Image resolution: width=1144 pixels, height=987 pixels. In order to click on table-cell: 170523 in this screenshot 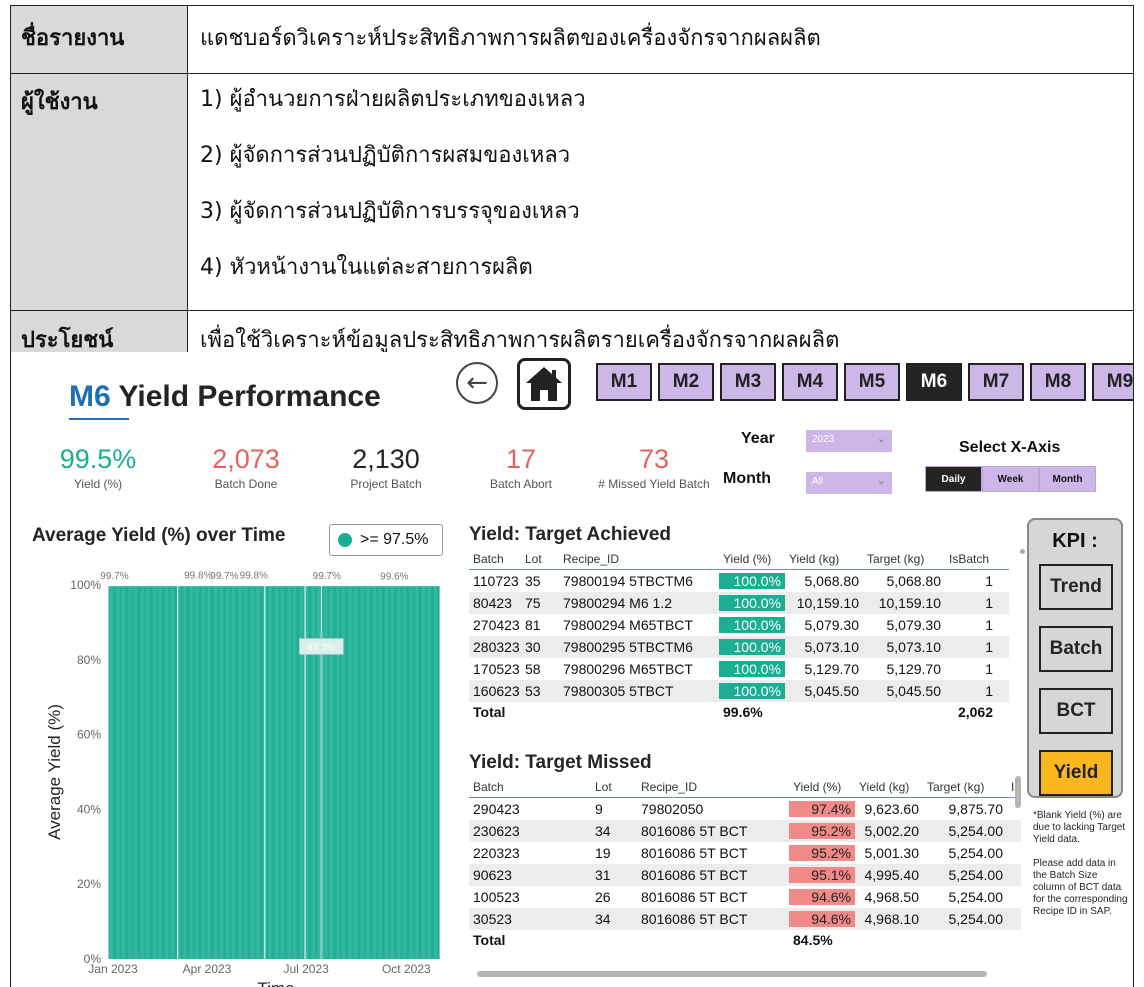, I will do `click(496, 669)`.